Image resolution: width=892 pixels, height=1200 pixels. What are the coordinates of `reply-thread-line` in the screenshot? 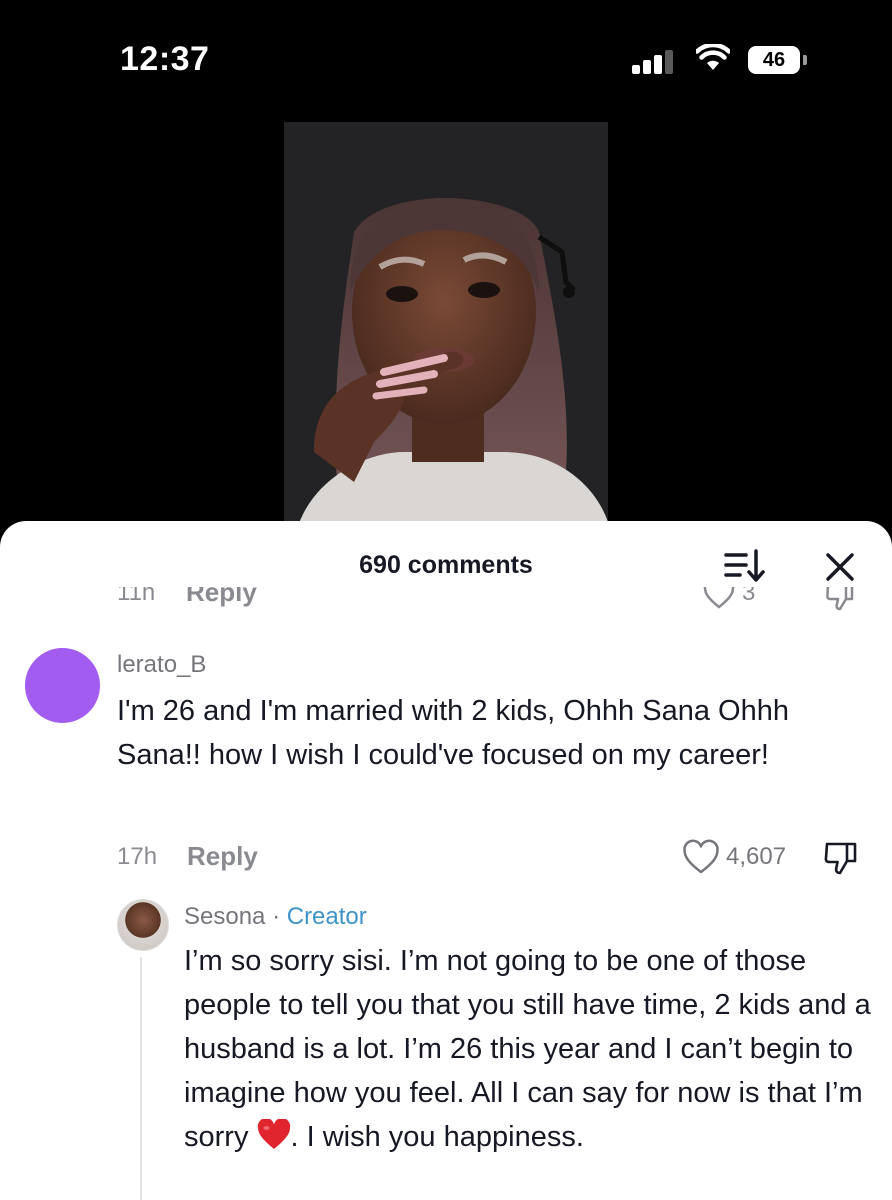 It's located at (141, 1078).